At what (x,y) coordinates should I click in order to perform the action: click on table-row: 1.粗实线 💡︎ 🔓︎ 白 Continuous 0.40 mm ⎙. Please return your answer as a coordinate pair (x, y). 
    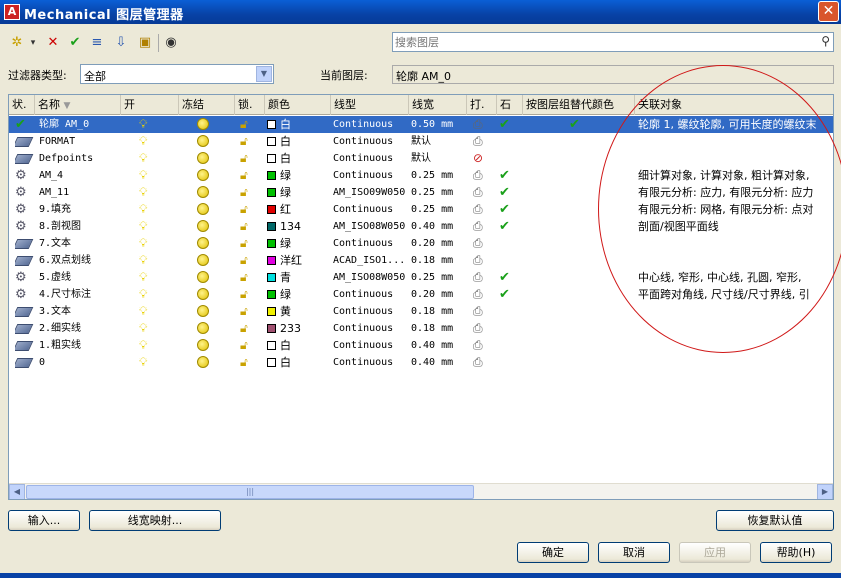
    Looking at the image, I should click on (421, 345).